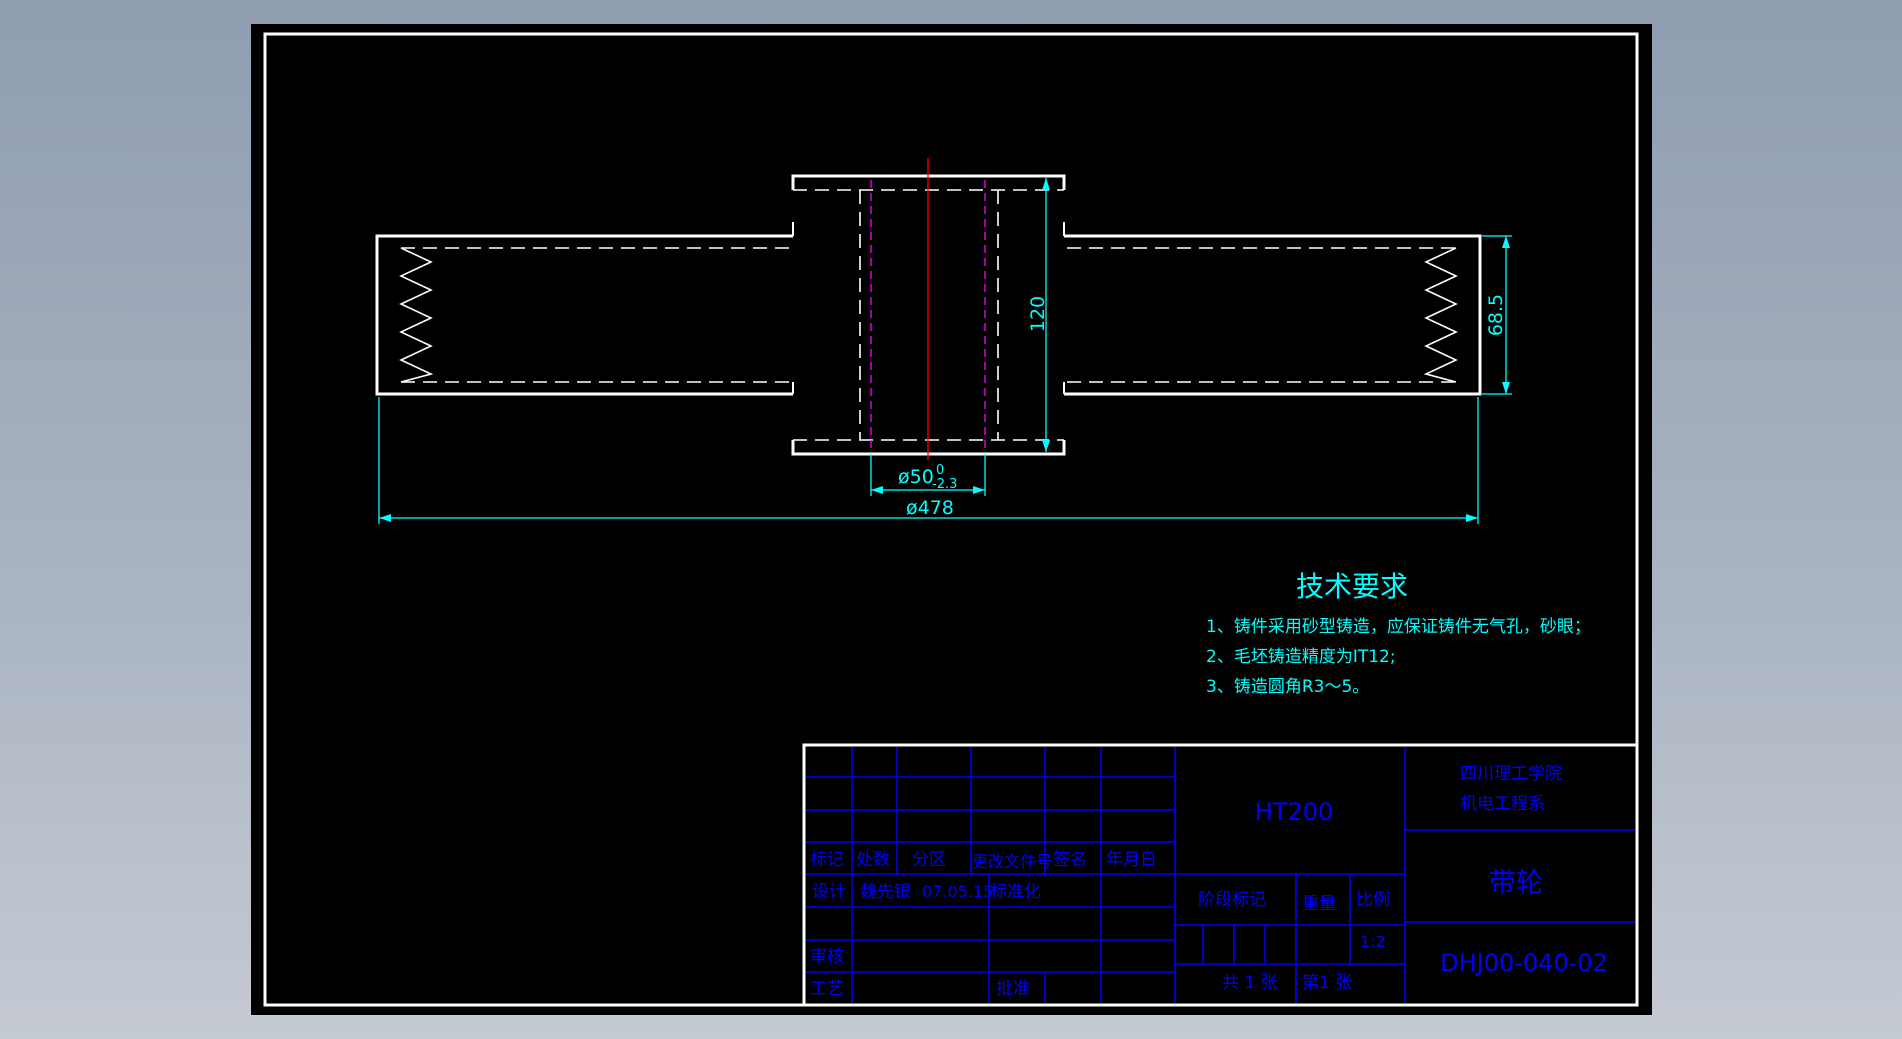 This screenshot has height=1039, width=1902. Describe the element at coordinates (1232, 900) in the screenshot. I see `stage-mark-label: 阶段标记` at that location.